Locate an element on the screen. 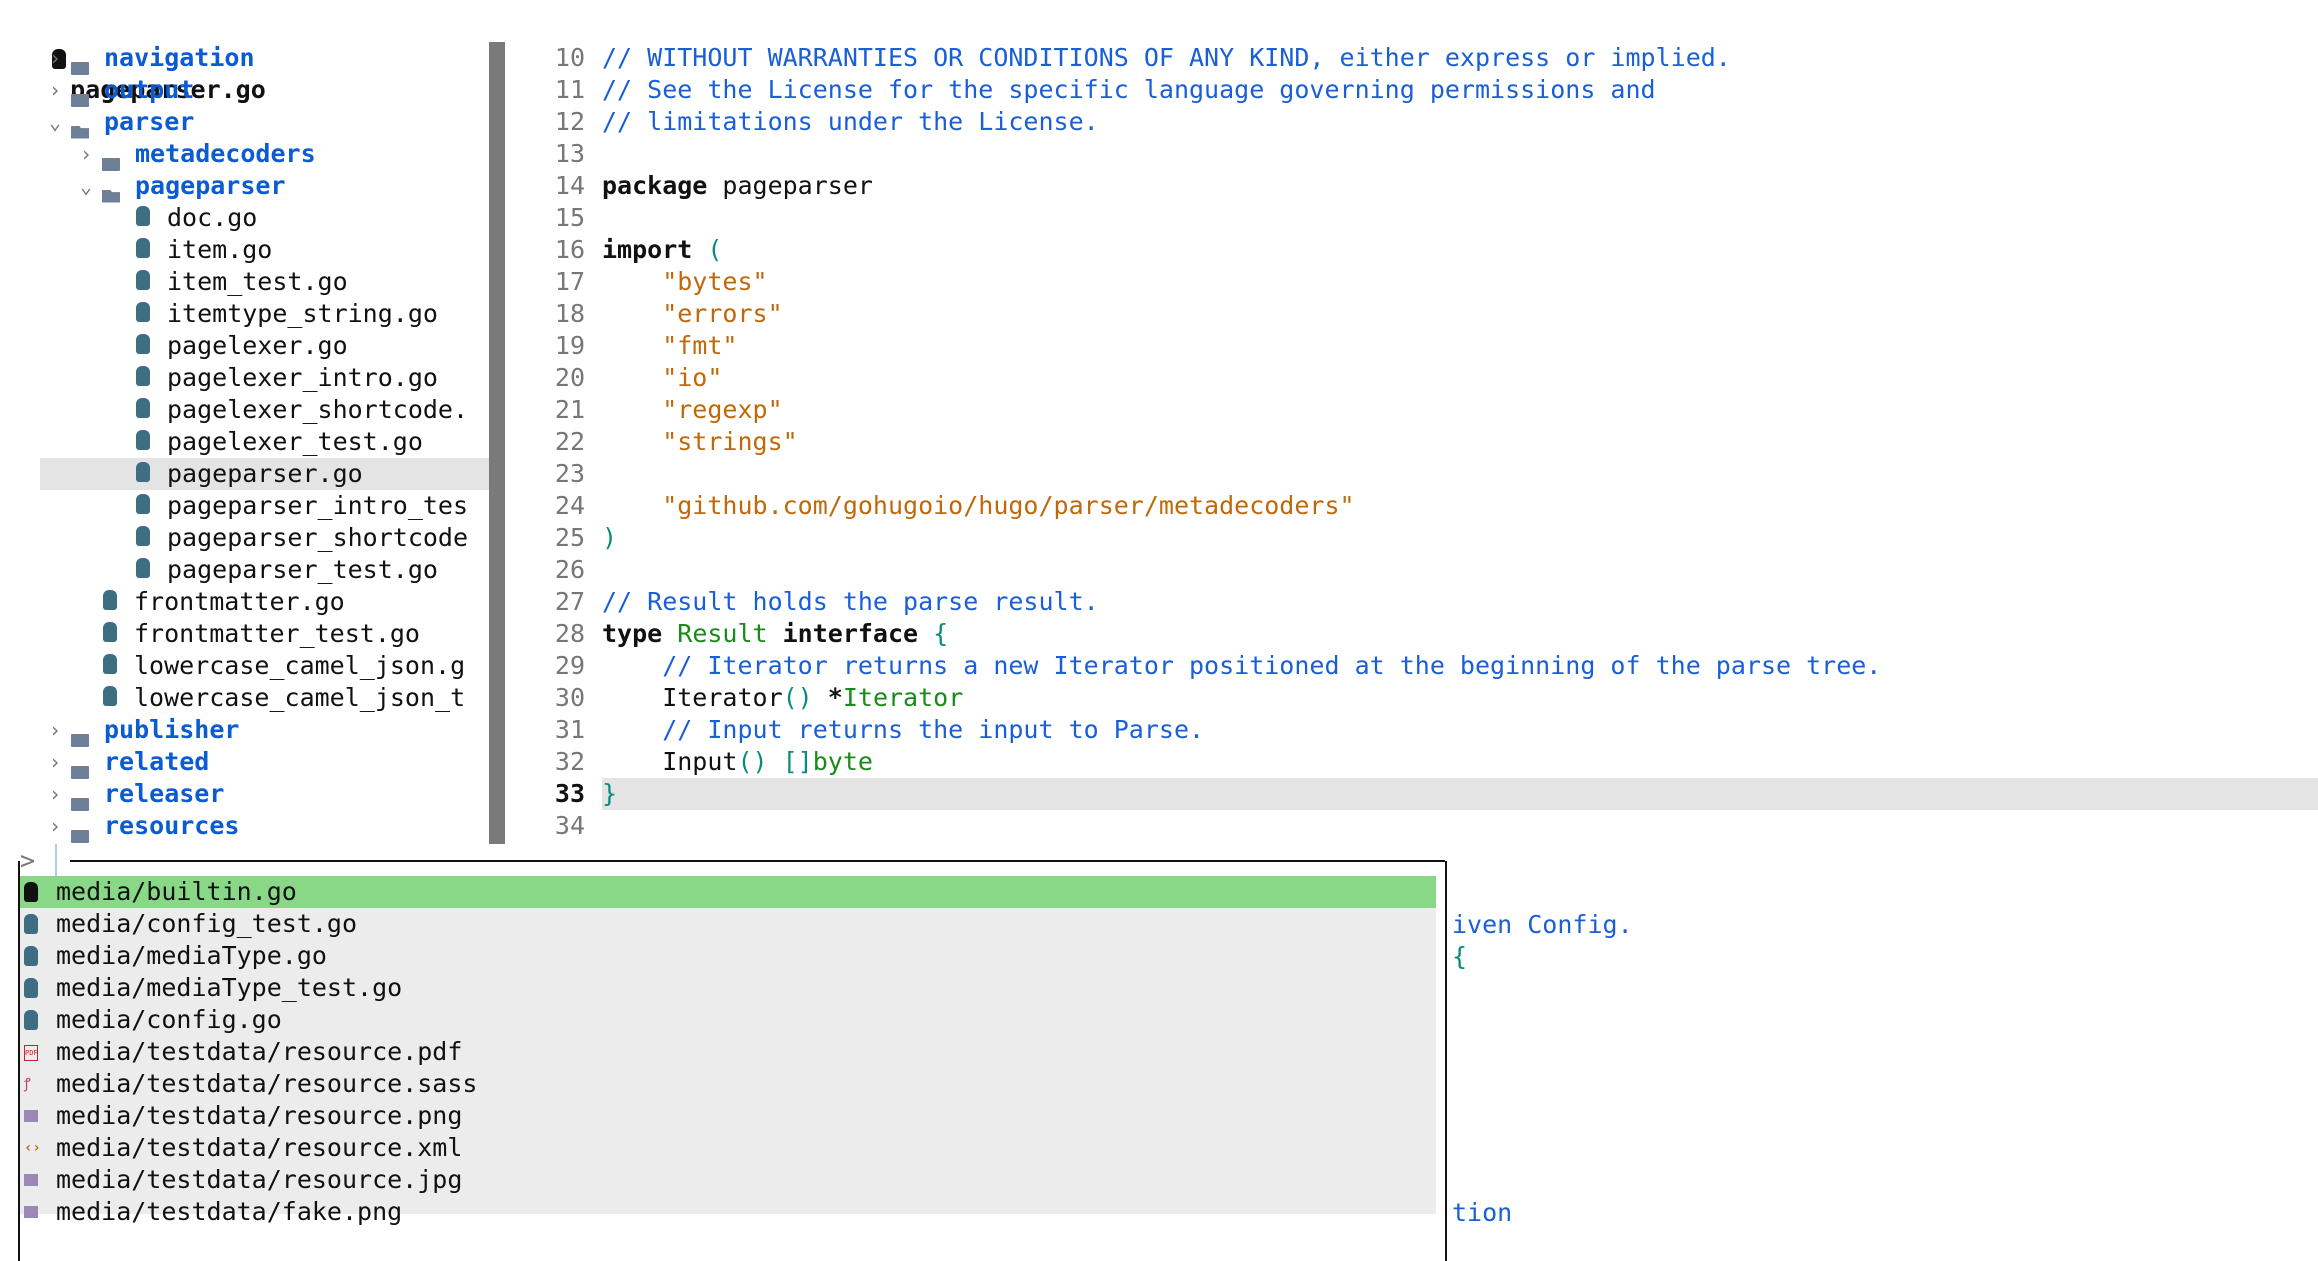  tree-file: pagelexer_test.go is located at coordinates (244, 442).